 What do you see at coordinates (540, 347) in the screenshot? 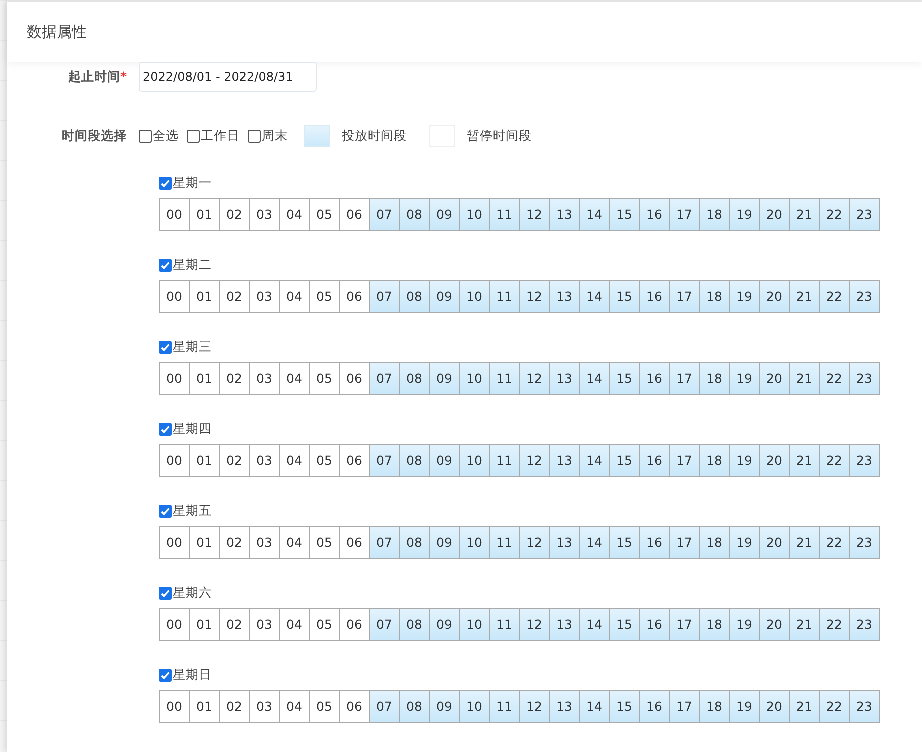
I see `day-checkbox: 星期三` at bounding box center [540, 347].